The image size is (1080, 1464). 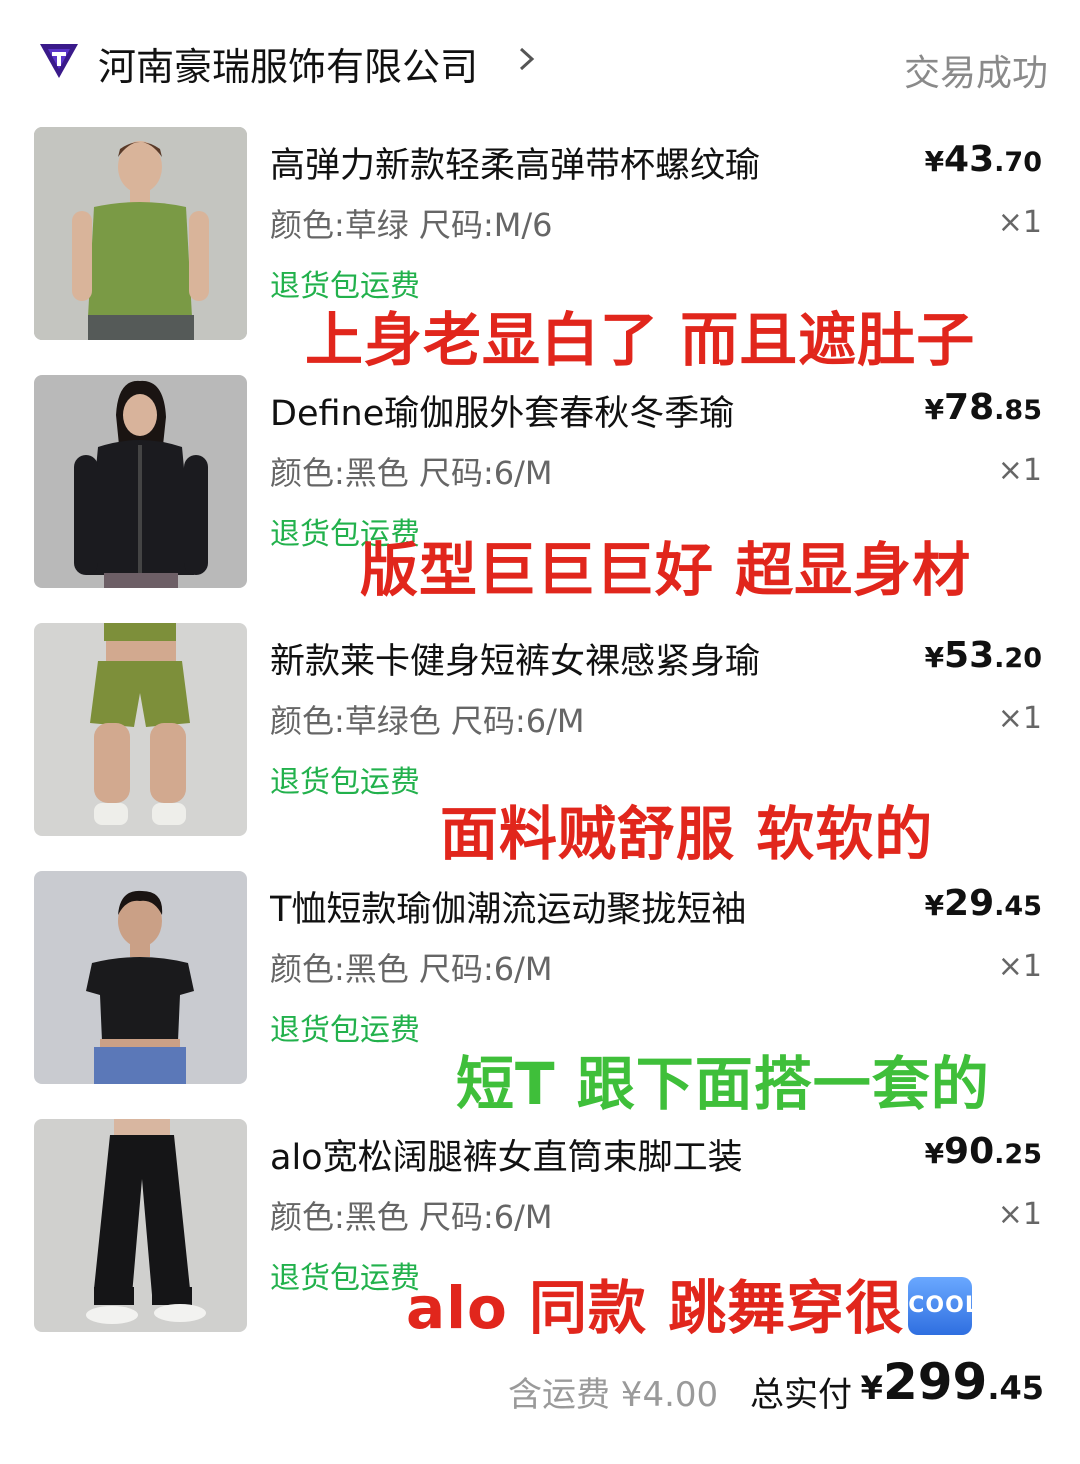 I want to click on review-overlay-text: alo 同款 跳舞穿很 COOL, so click(x=693, y=1308).